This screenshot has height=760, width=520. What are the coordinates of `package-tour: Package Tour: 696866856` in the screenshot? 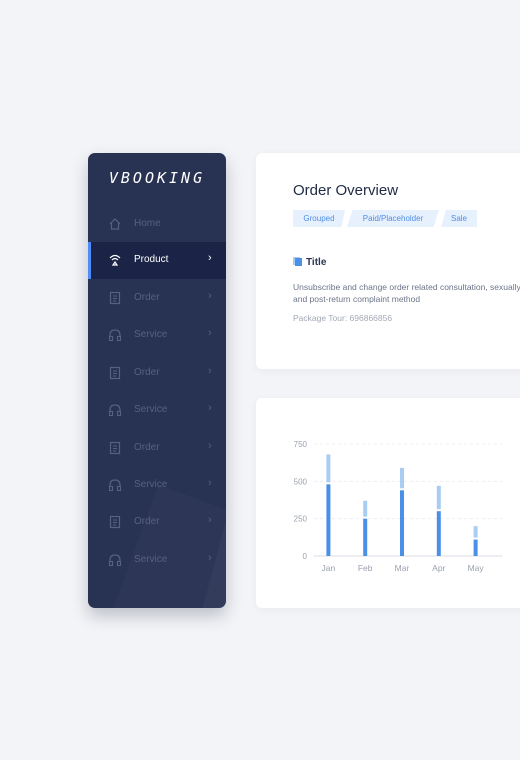 It's located at (343, 318).